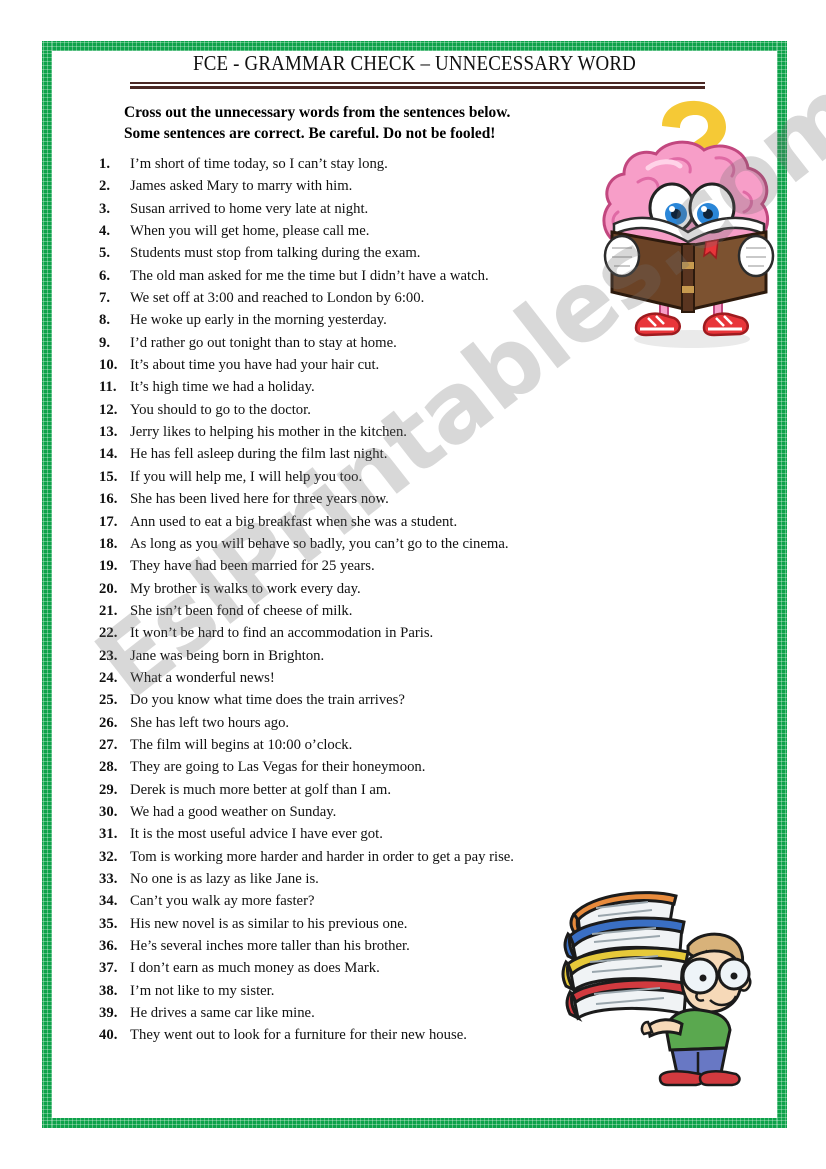  I want to click on sentence-number: 31., so click(108, 834).